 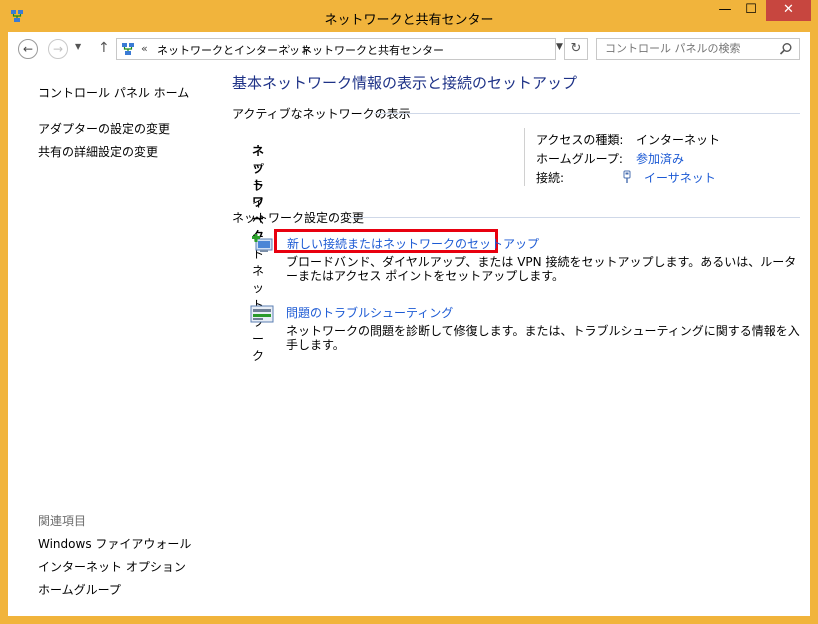 What do you see at coordinates (559, 47) in the screenshot?
I see `address-history-dropdown-icon: ▼` at bounding box center [559, 47].